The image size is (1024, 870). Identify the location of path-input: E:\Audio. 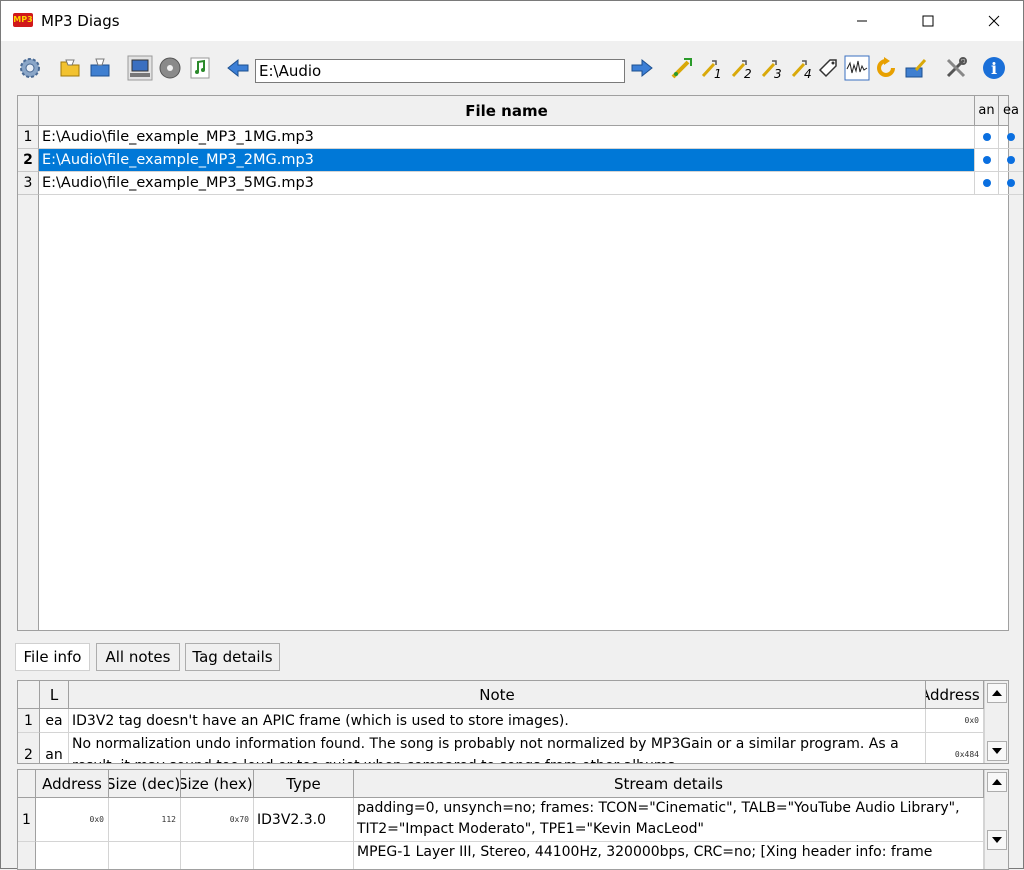
(440, 71).